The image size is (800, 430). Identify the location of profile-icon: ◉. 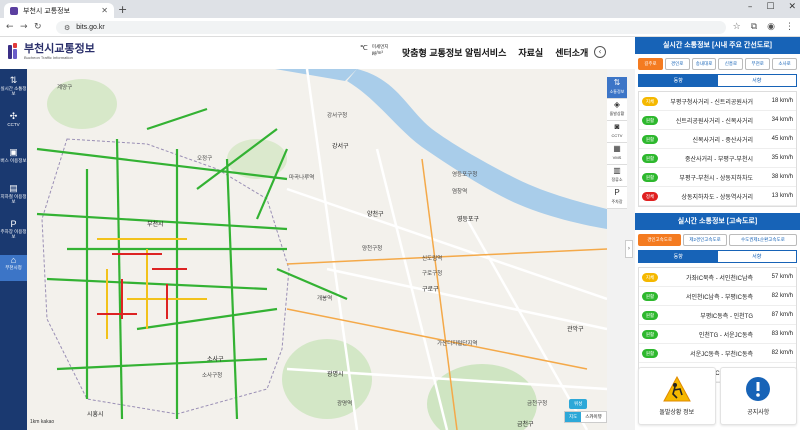
(771, 27).